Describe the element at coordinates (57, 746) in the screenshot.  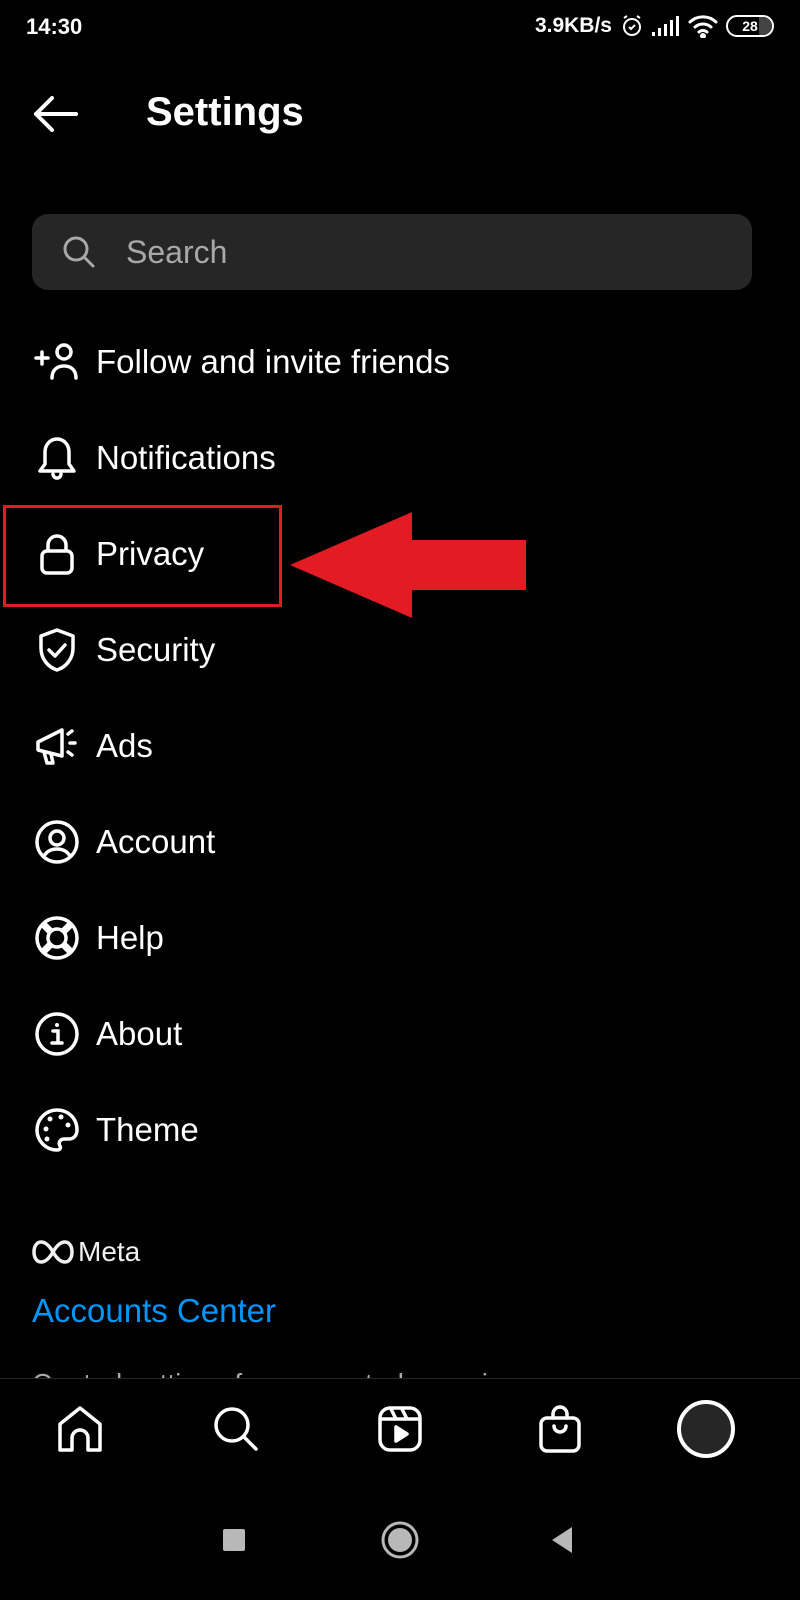
I see `megaphone-icon` at that location.